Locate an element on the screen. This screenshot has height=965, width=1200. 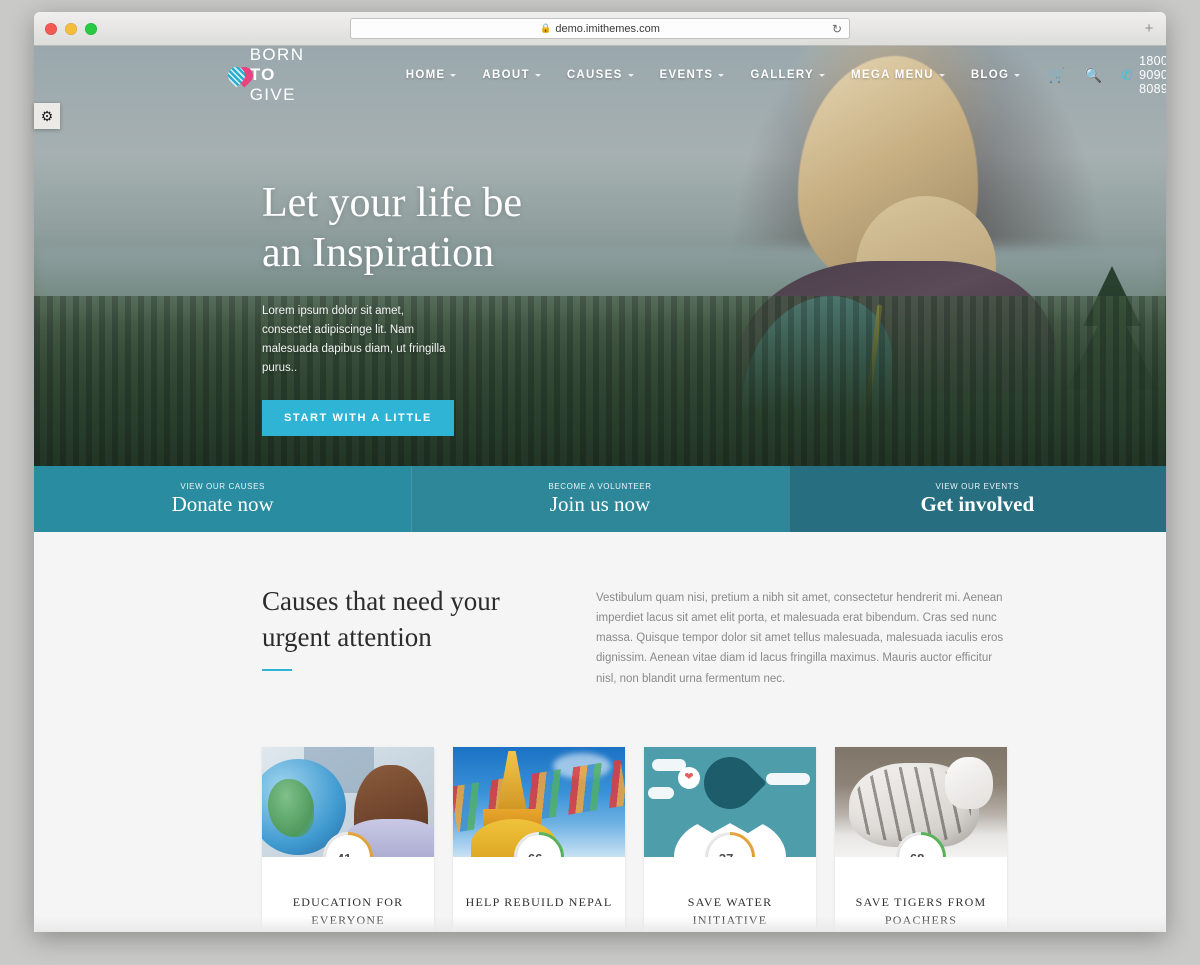
window-controls is located at coordinates (71, 28).